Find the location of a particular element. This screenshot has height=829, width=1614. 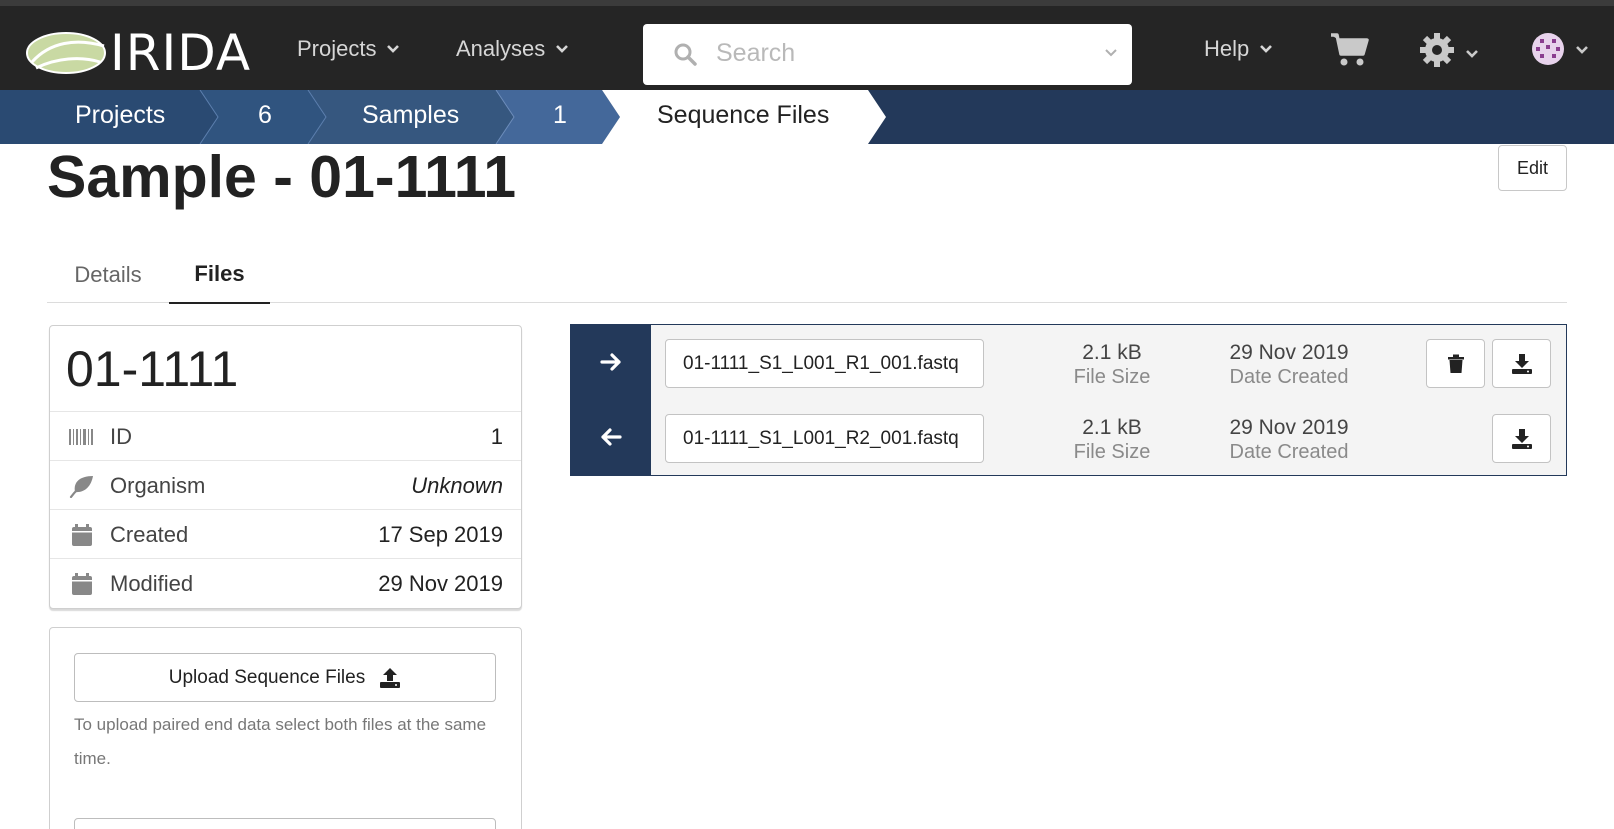

file-name-link-forward: 01-1111_S1_L001_R1_001.fastq is located at coordinates (824, 363).